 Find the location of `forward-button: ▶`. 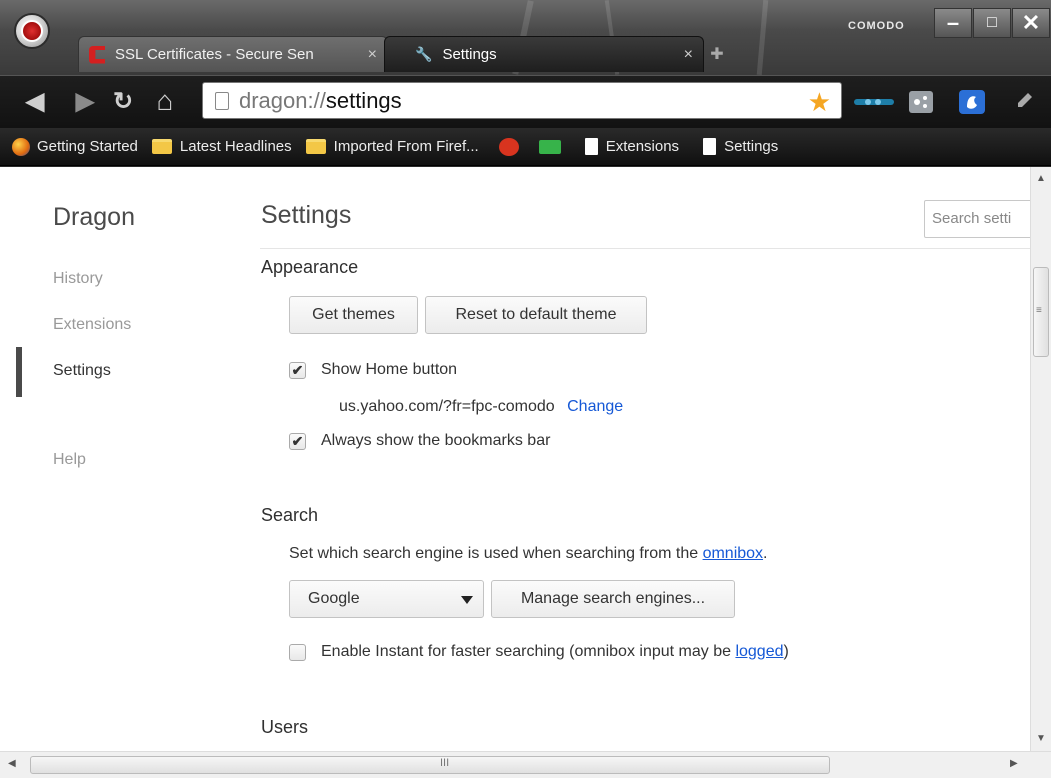

forward-button: ▶ is located at coordinates (85, 101).